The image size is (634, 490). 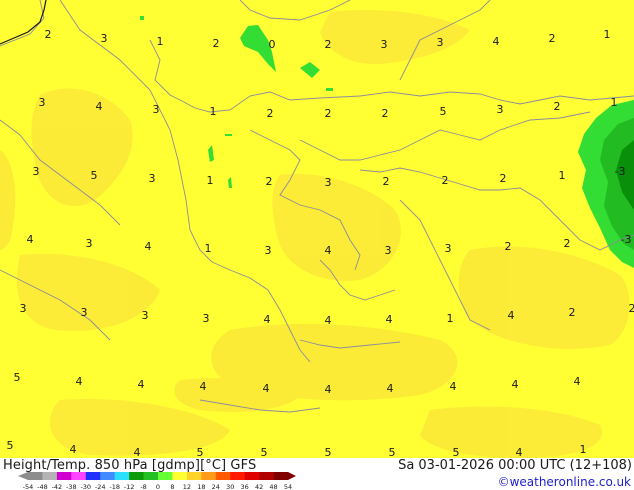 I want to click on legend-tick-label: 0, so click(x=158, y=486).